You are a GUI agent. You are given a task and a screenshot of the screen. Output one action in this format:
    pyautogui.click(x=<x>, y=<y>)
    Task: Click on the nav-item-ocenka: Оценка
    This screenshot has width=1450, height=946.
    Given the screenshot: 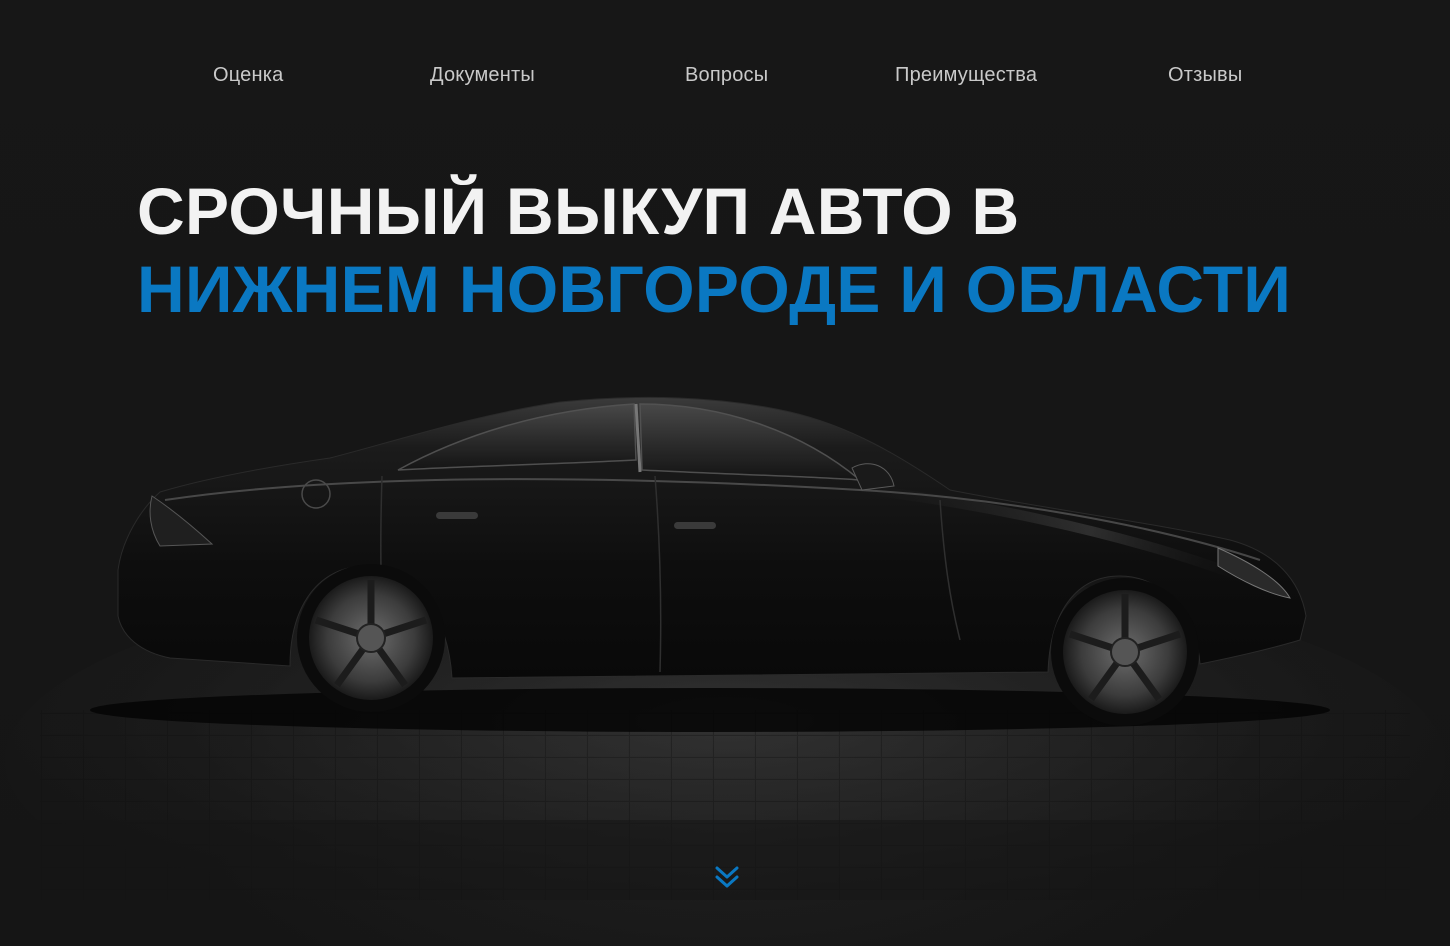 What is the action you would take?
    pyautogui.click(x=248, y=75)
    